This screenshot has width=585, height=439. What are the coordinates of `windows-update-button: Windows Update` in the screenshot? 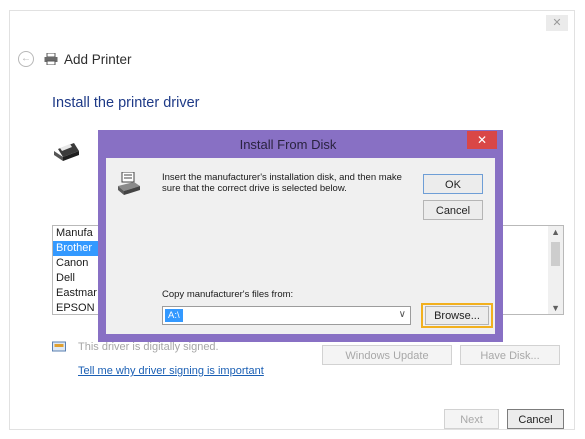 It's located at (387, 355).